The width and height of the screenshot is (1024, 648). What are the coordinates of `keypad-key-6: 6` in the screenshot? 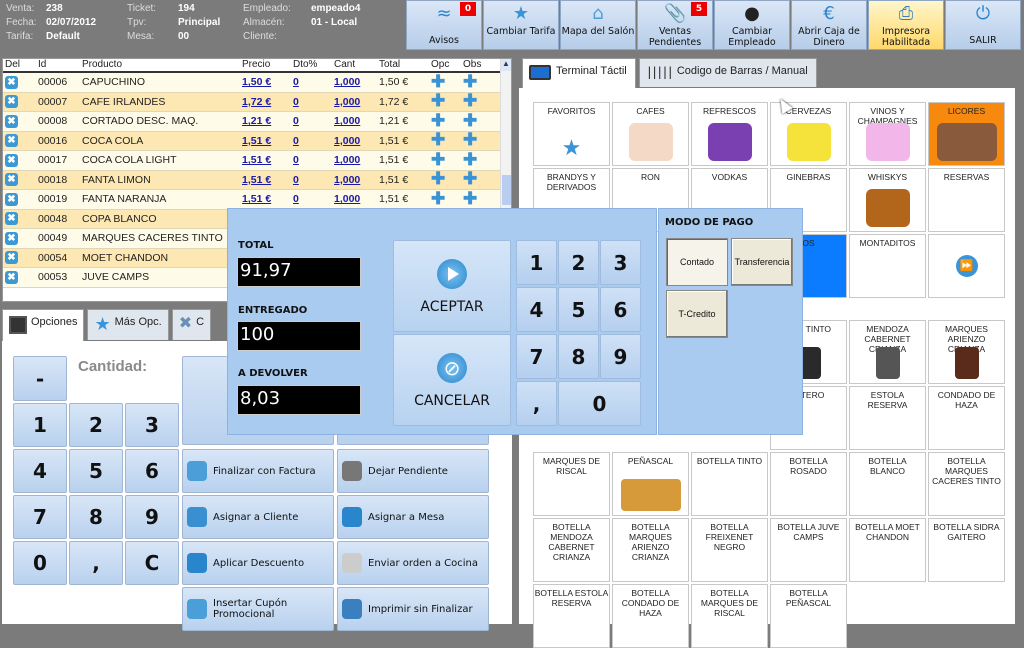 It's located at (152, 471).